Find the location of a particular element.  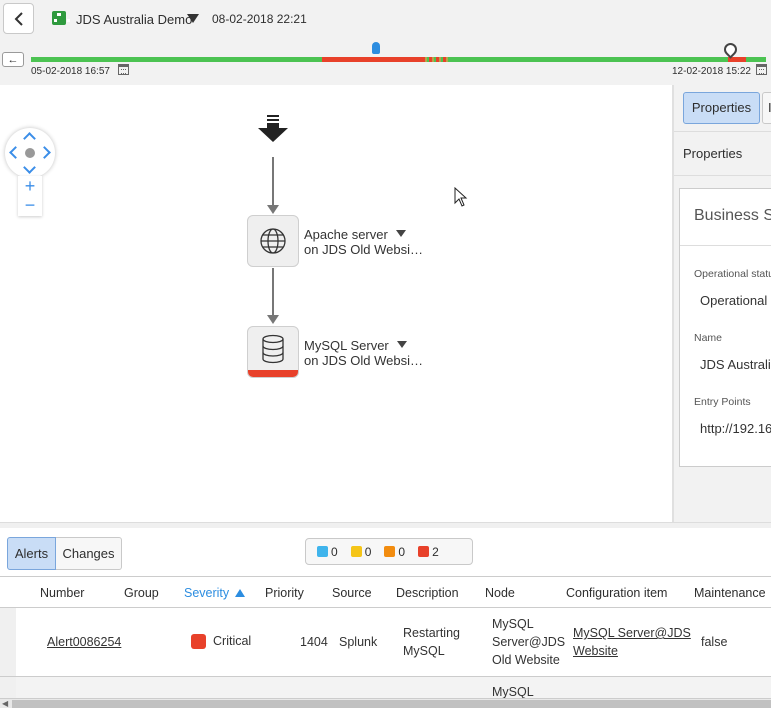

properties-section-title: Properties is located at coordinates (722, 153).